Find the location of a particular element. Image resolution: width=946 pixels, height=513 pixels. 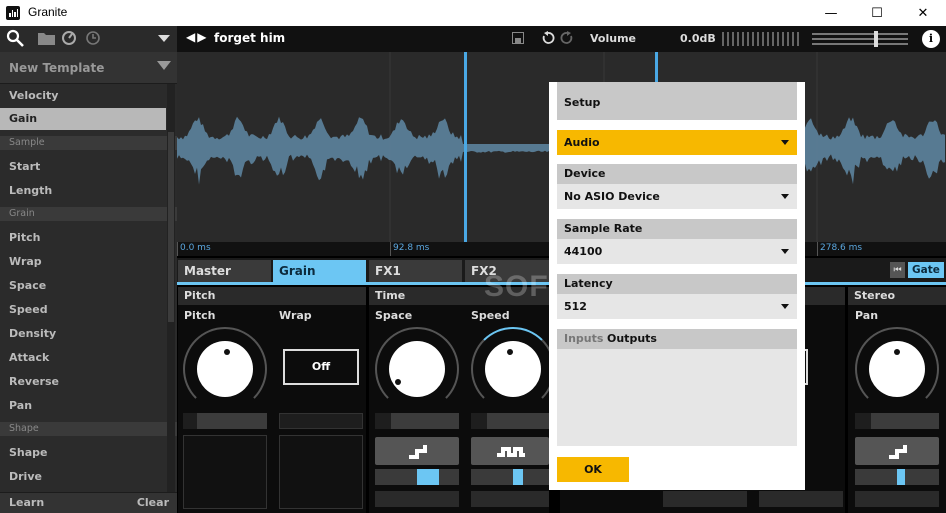

sidebar-item-length: Length is located at coordinates (83, 191).